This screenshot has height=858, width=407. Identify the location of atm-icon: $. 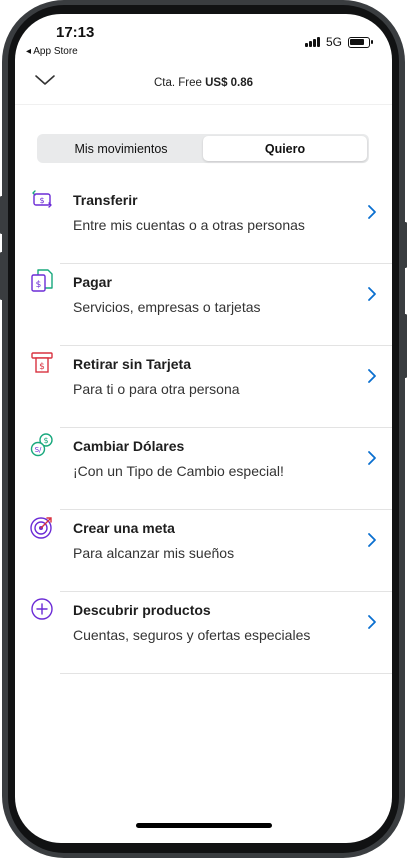
(42, 363).